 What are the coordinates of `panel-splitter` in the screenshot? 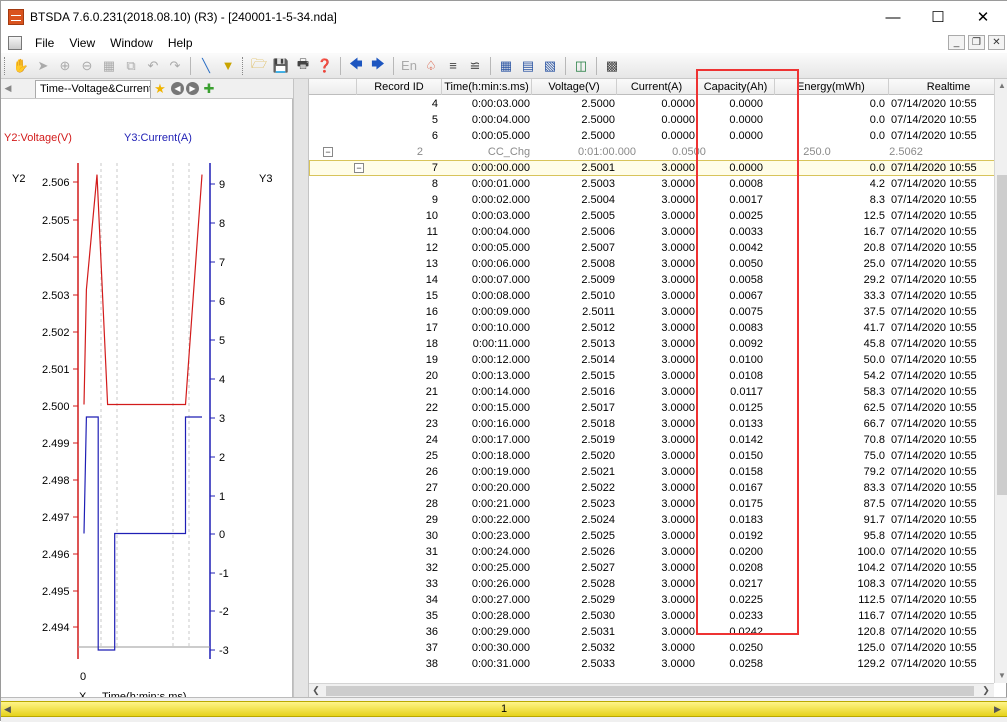 It's located at (301, 388).